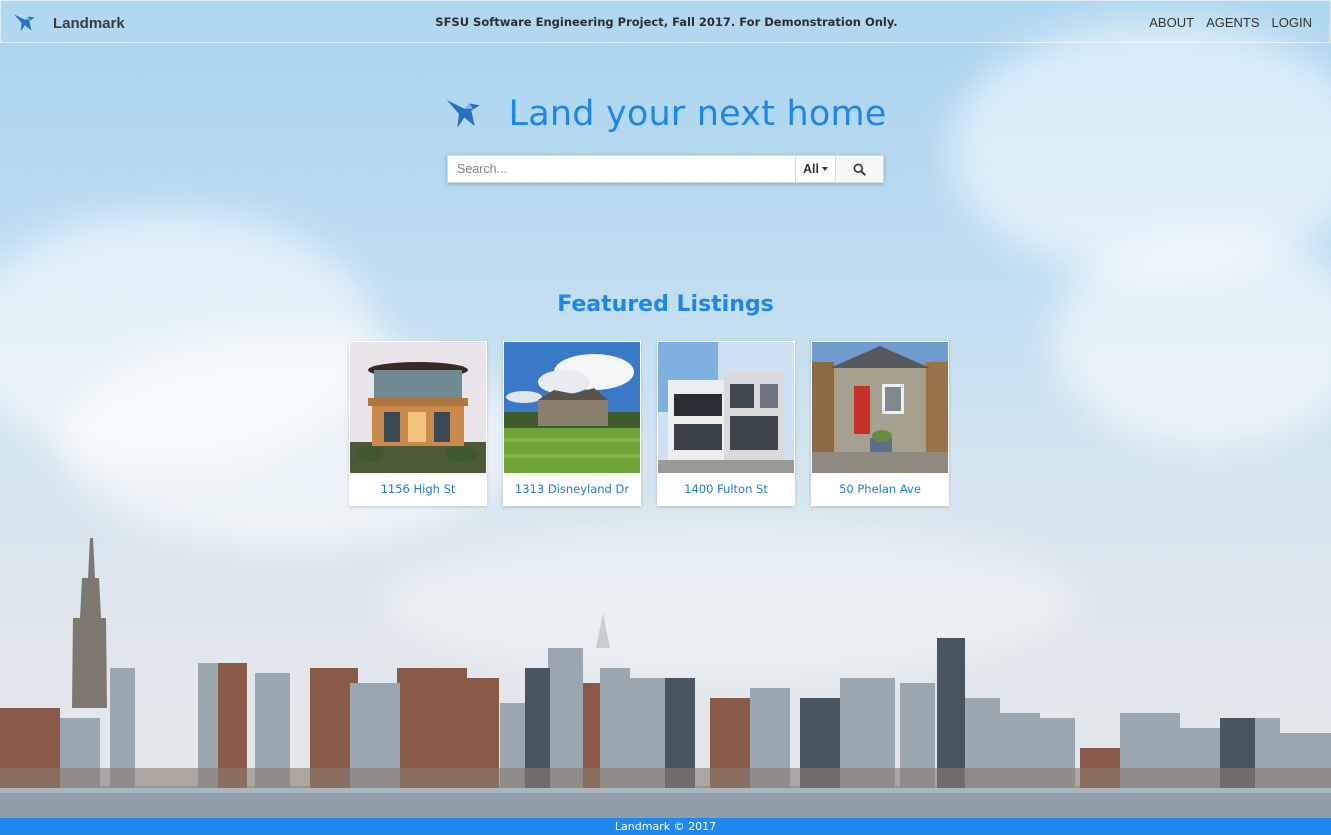  I want to click on listing-address: 1313 Disneyland Dr, so click(572, 489).